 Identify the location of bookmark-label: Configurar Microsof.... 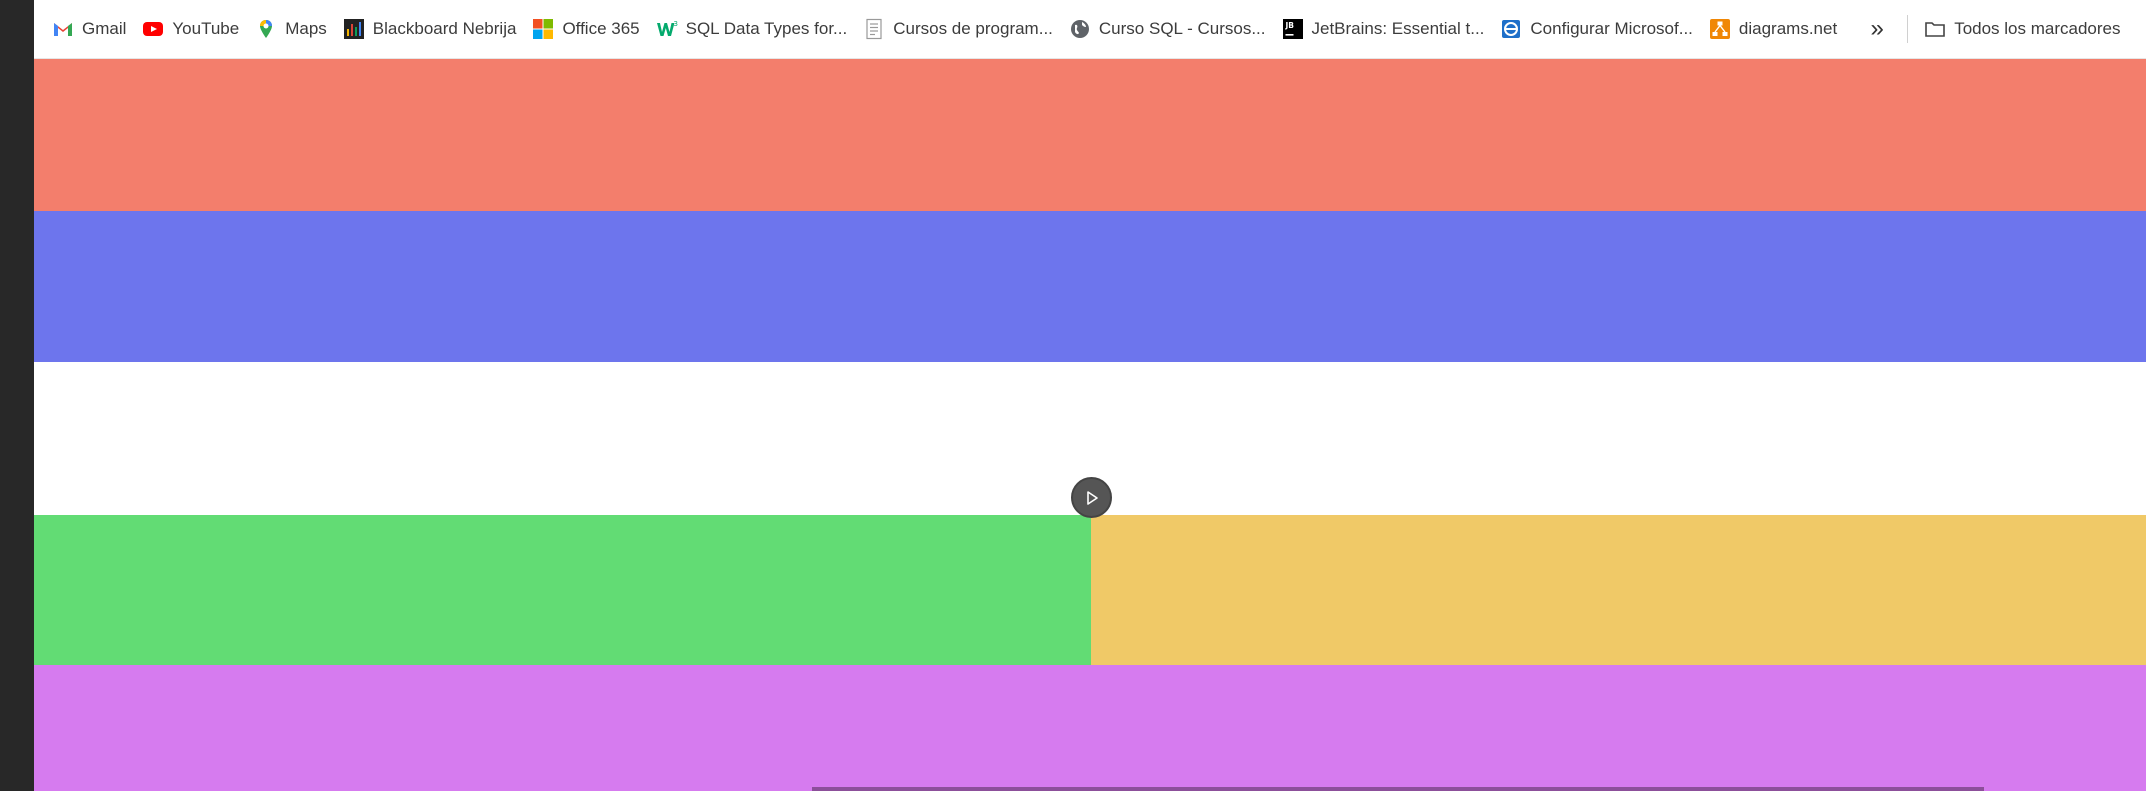
(1611, 28).